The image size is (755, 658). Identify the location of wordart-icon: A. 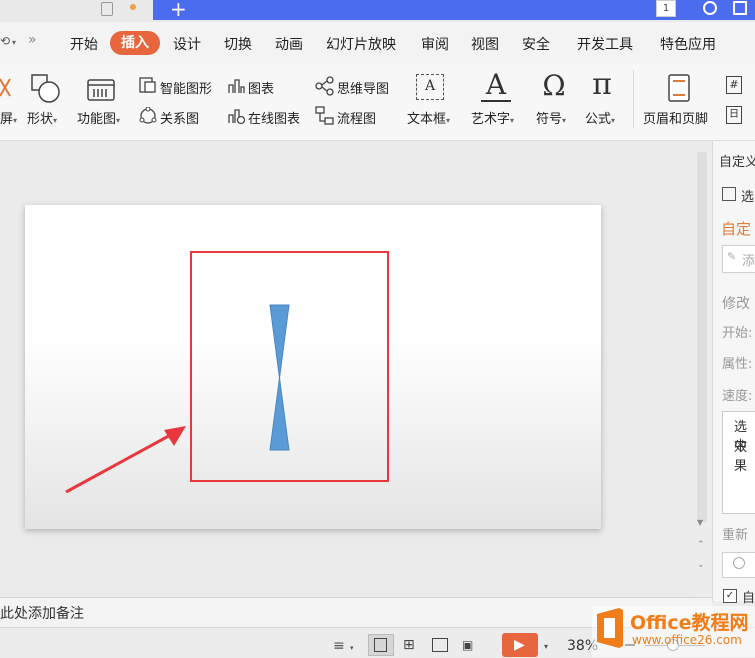
(496, 86).